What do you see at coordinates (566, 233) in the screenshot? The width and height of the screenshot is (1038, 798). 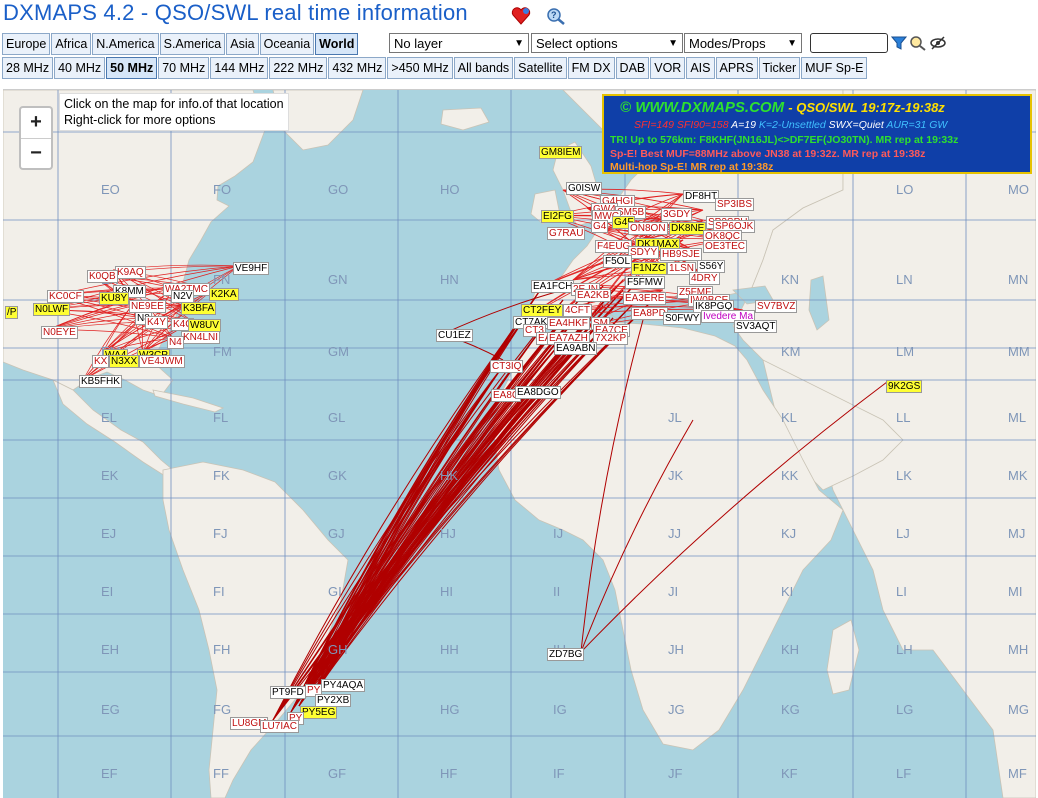 I see `station-label: G7RAU` at bounding box center [566, 233].